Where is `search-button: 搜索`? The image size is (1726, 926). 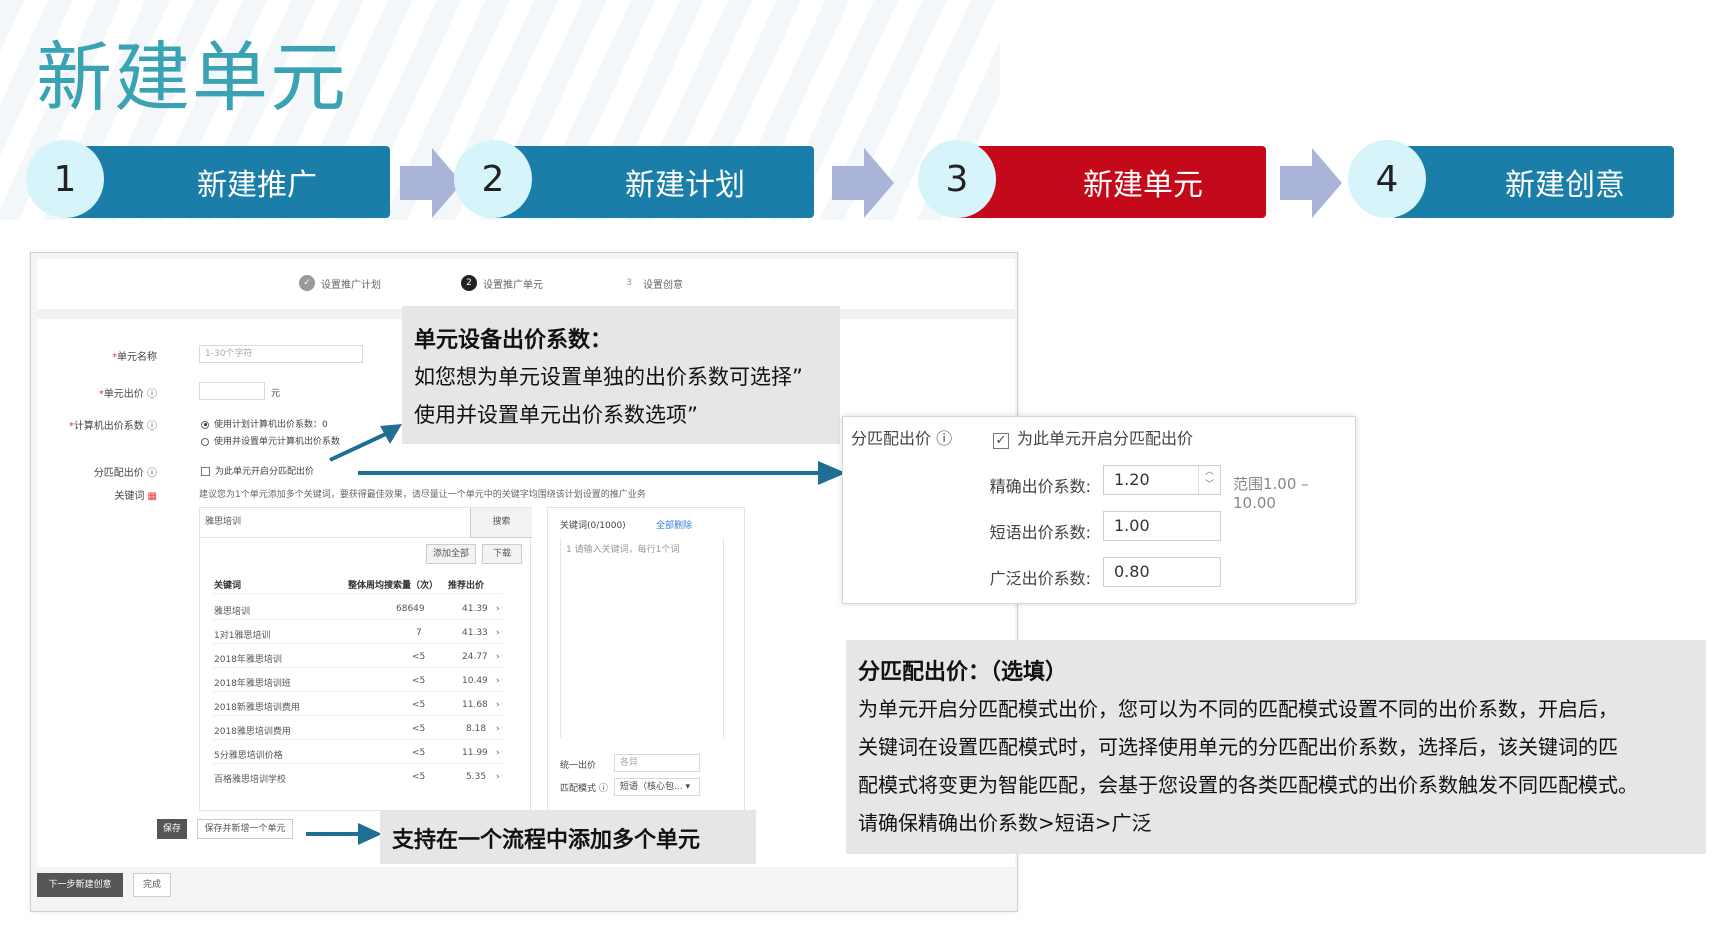
search-button: 搜索 is located at coordinates (501, 523).